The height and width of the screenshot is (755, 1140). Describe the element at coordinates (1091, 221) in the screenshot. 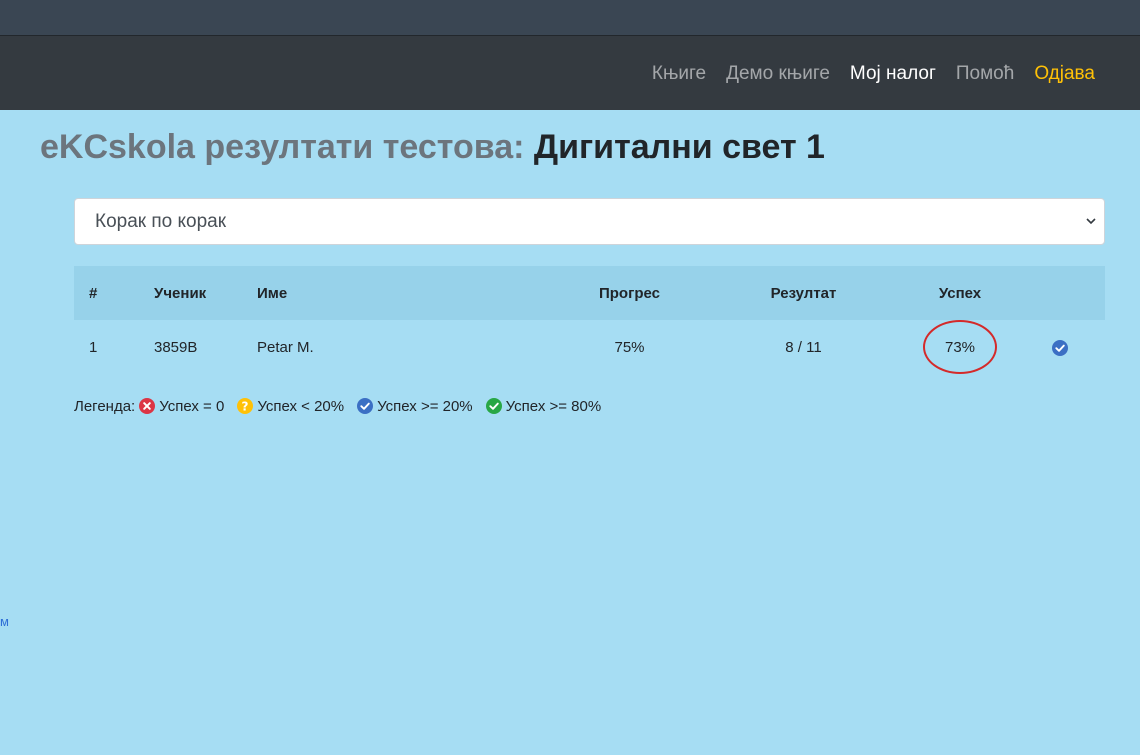

I see `chevron-down-icon` at that location.